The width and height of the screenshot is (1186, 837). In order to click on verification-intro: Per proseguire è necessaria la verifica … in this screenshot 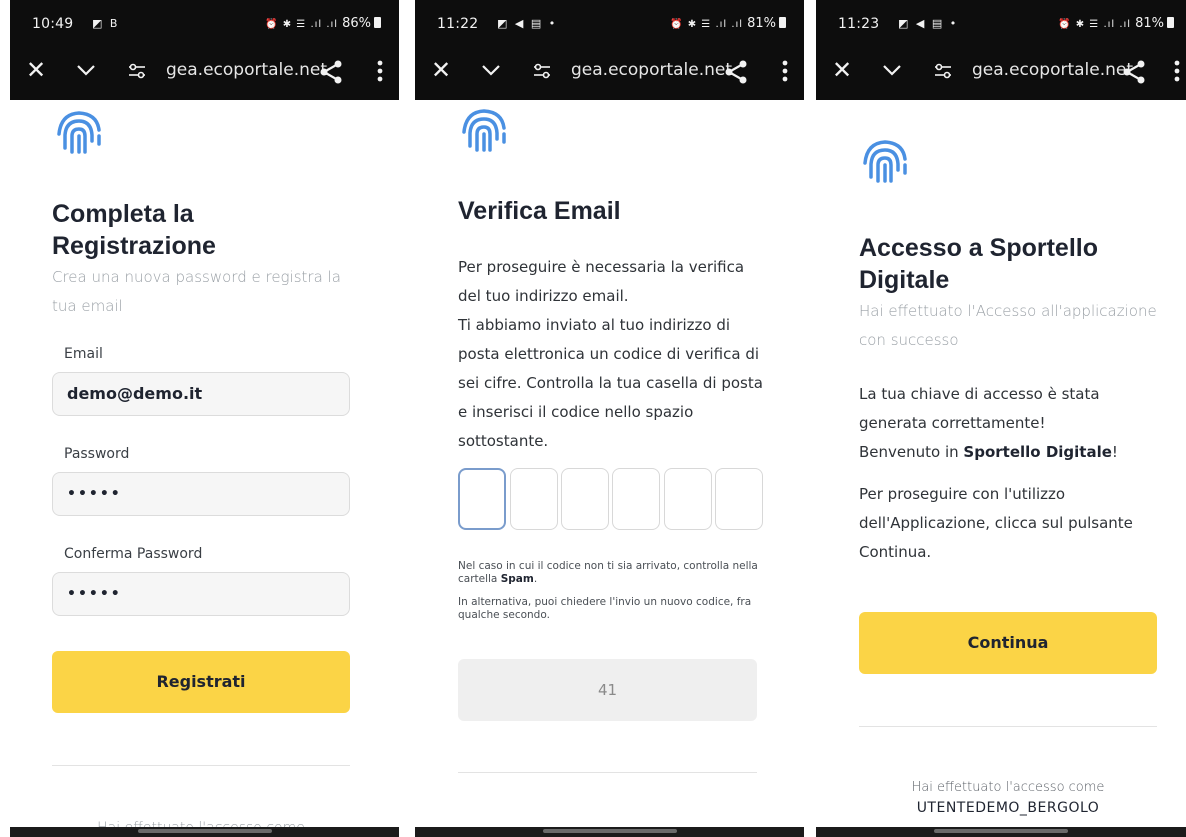, I will do `click(601, 281)`.